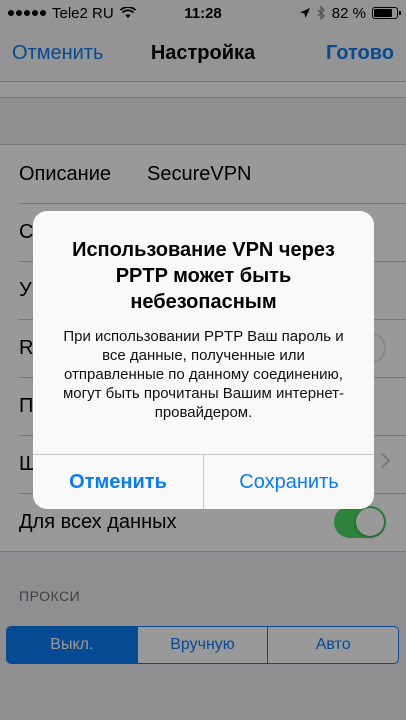  What do you see at coordinates (288, 482) in the screenshot?
I see `alert-save-button: Сохранить` at bounding box center [288, 482].